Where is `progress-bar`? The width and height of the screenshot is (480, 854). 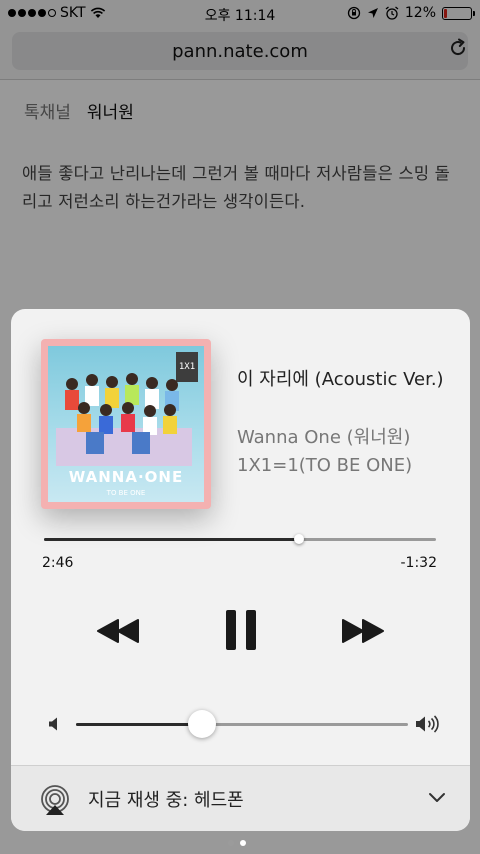
progress-bar is located at coordinates (240, 539).